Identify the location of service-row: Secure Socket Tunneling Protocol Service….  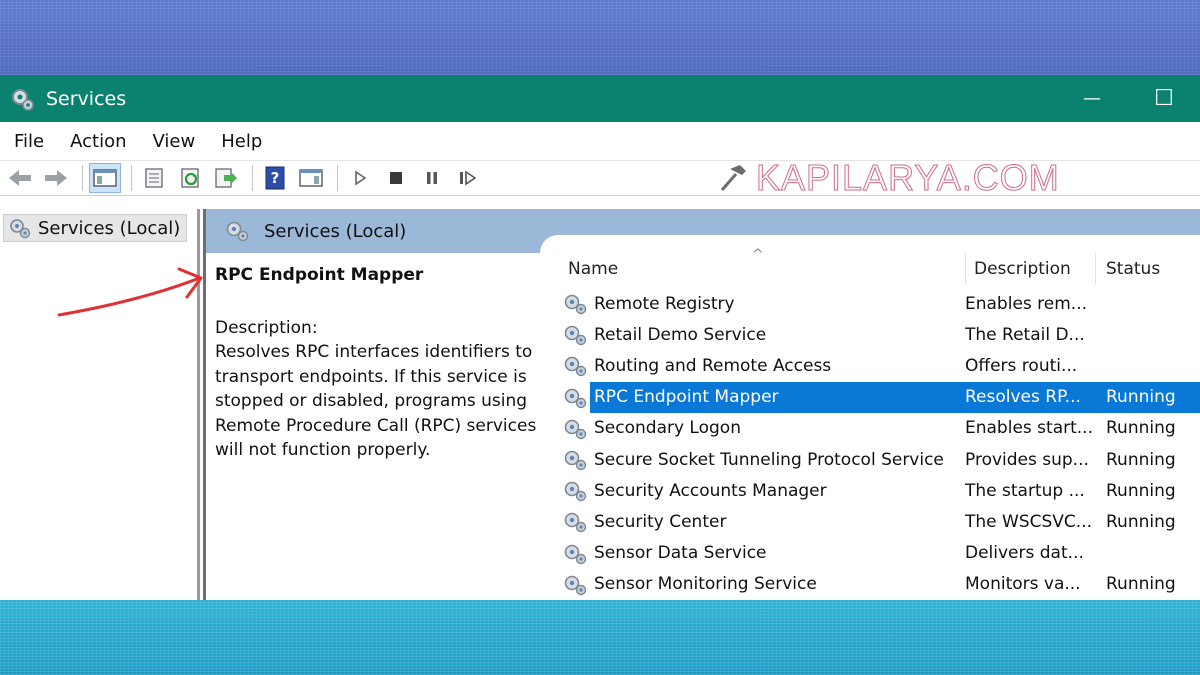
(870, 459).